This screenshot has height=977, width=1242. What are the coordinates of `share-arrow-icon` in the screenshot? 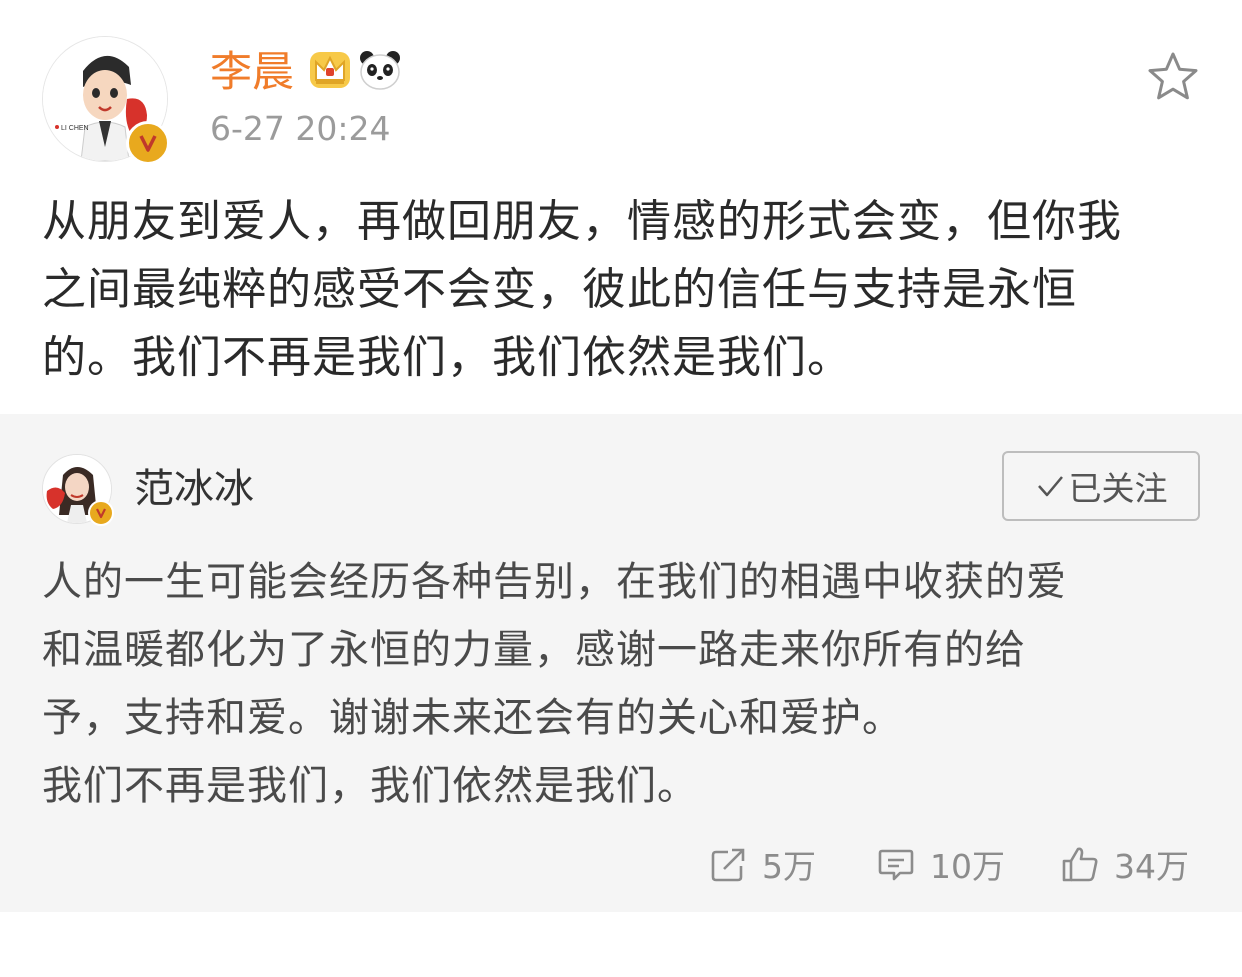 It's located at (728, 865).